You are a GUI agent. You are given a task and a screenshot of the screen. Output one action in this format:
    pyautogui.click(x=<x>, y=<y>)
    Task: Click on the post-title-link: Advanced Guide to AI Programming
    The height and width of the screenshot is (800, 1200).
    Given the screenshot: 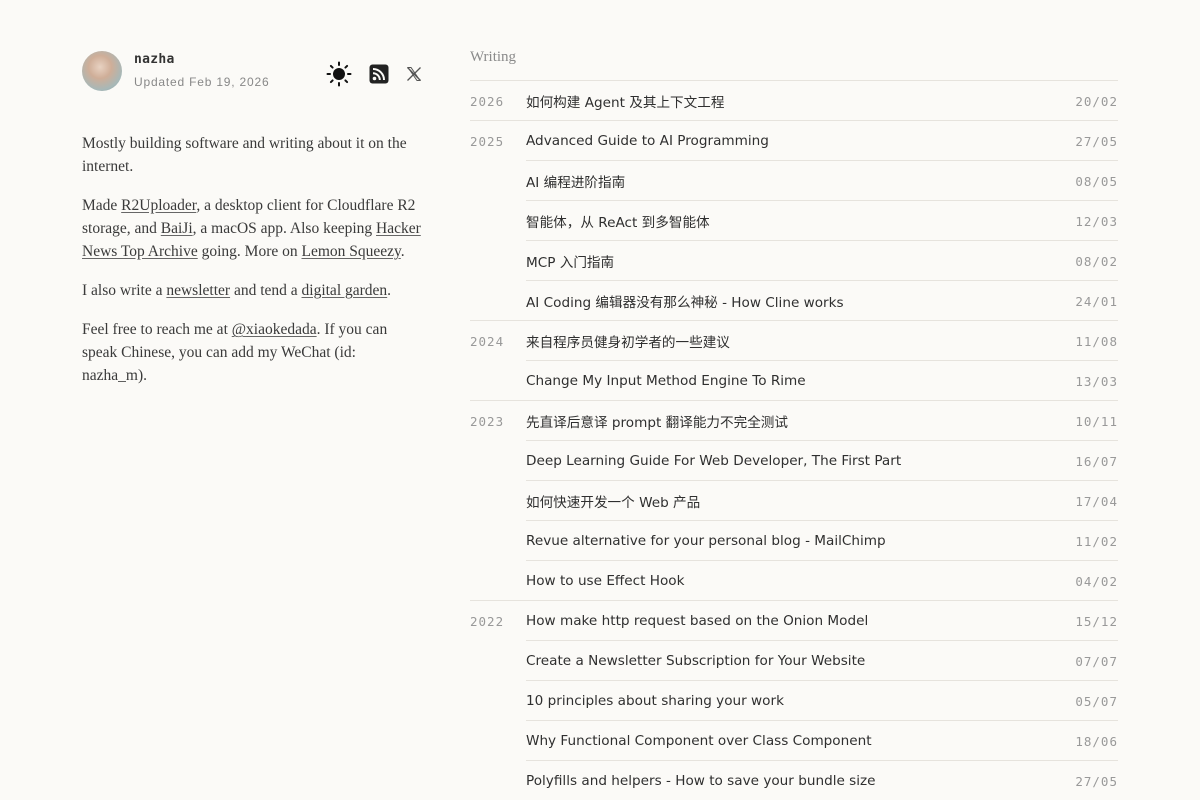 What is the action you would take?
    pyautogui.click(x=800, y=141)
    